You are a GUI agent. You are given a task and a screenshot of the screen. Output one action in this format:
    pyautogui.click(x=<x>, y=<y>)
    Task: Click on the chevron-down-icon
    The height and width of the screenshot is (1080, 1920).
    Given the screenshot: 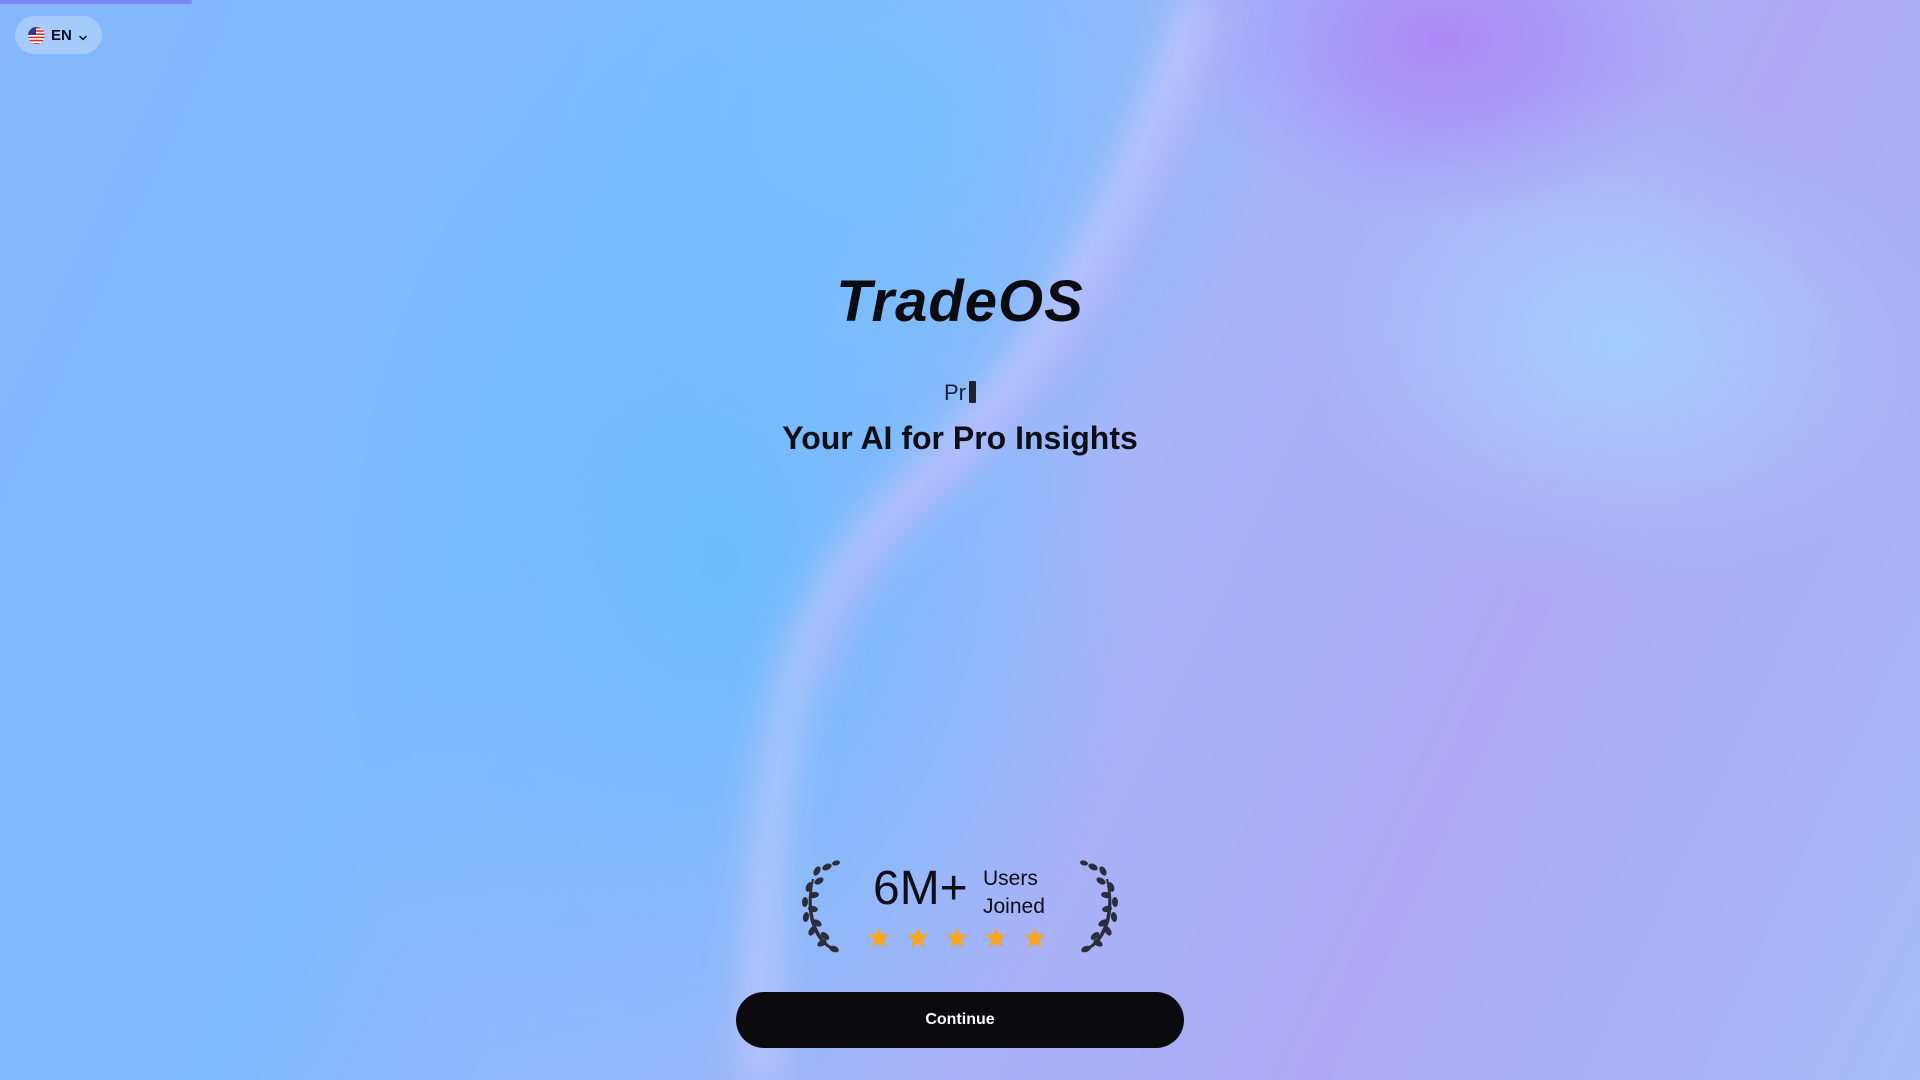 What is the action you would take?
    pyautogui.click(x=83, y=35)
    